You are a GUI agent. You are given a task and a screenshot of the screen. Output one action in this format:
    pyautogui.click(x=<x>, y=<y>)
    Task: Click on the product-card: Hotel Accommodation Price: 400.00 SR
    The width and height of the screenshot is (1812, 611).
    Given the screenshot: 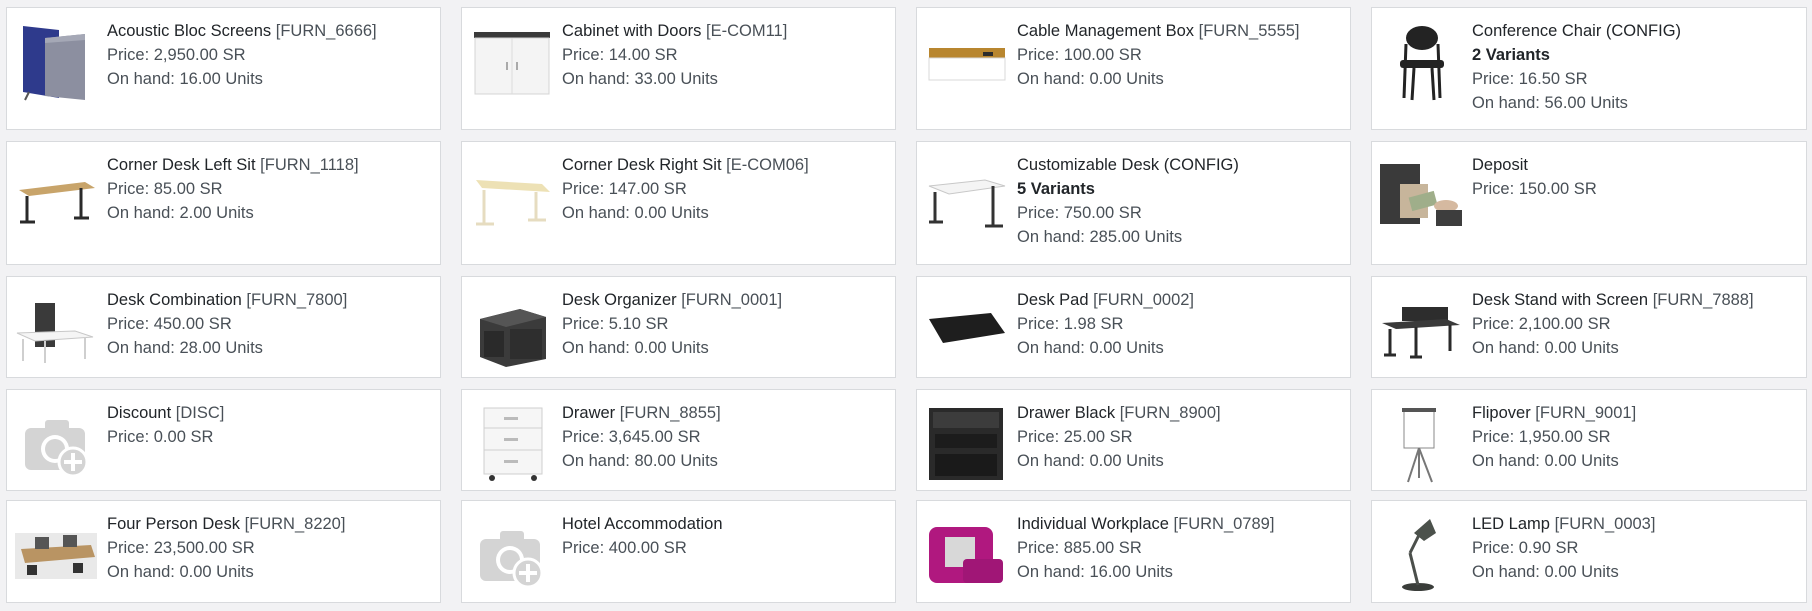 What is the action you would take?
    pyautogui.click(x=678, y=551)
    